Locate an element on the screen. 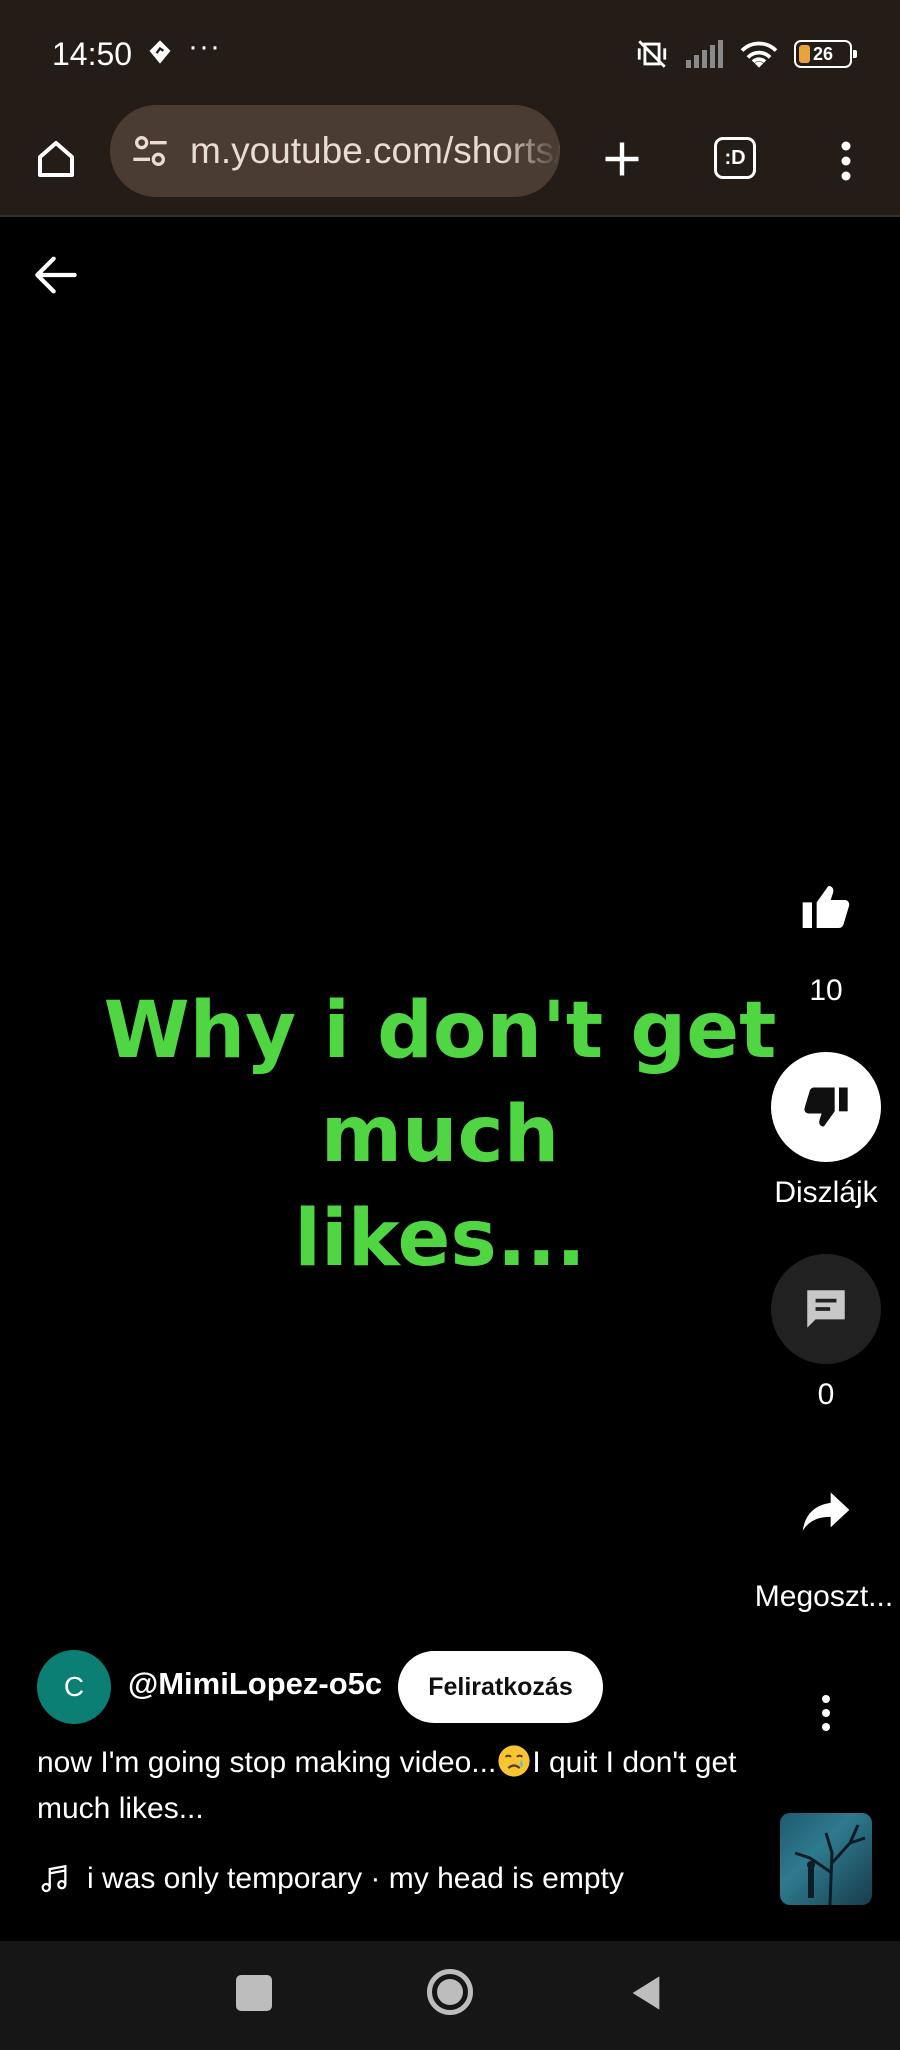 The height and width of the screenshot is (2050, 900). thumb-down-icon is located at coordinates (826, 1107).